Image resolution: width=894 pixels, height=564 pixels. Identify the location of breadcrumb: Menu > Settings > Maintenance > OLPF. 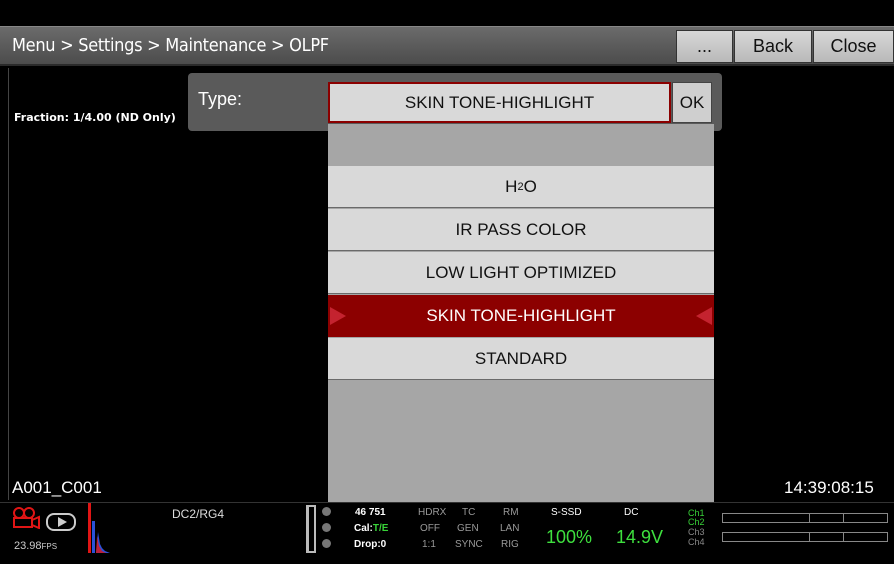
(170, 45).